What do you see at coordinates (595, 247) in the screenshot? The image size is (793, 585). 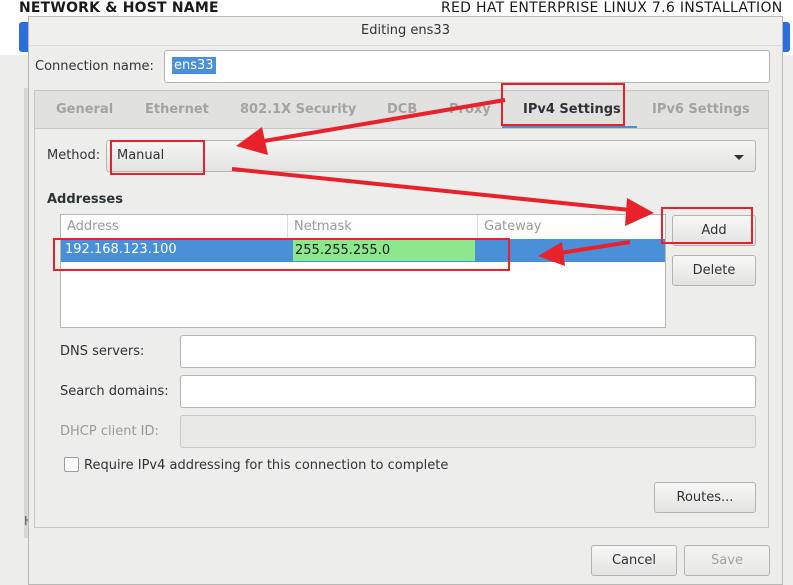 I see `arrow-to-row` at bounding box center [595, 247].